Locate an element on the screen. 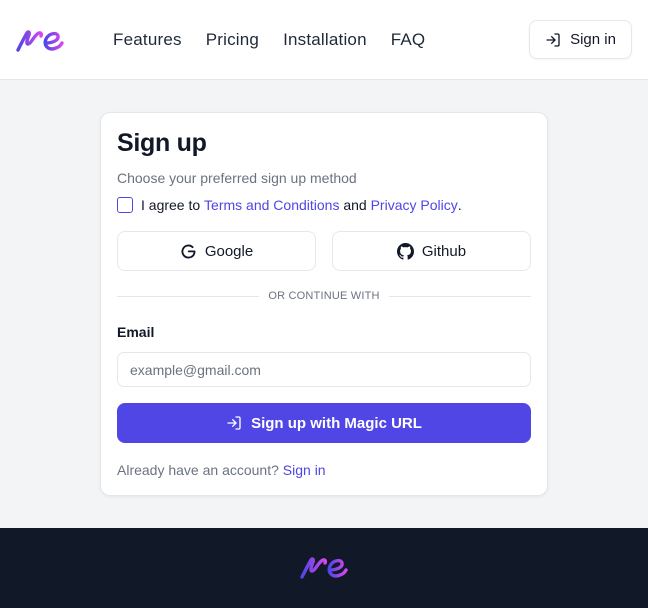  divider-line-left is located at coordinates (188, 296).